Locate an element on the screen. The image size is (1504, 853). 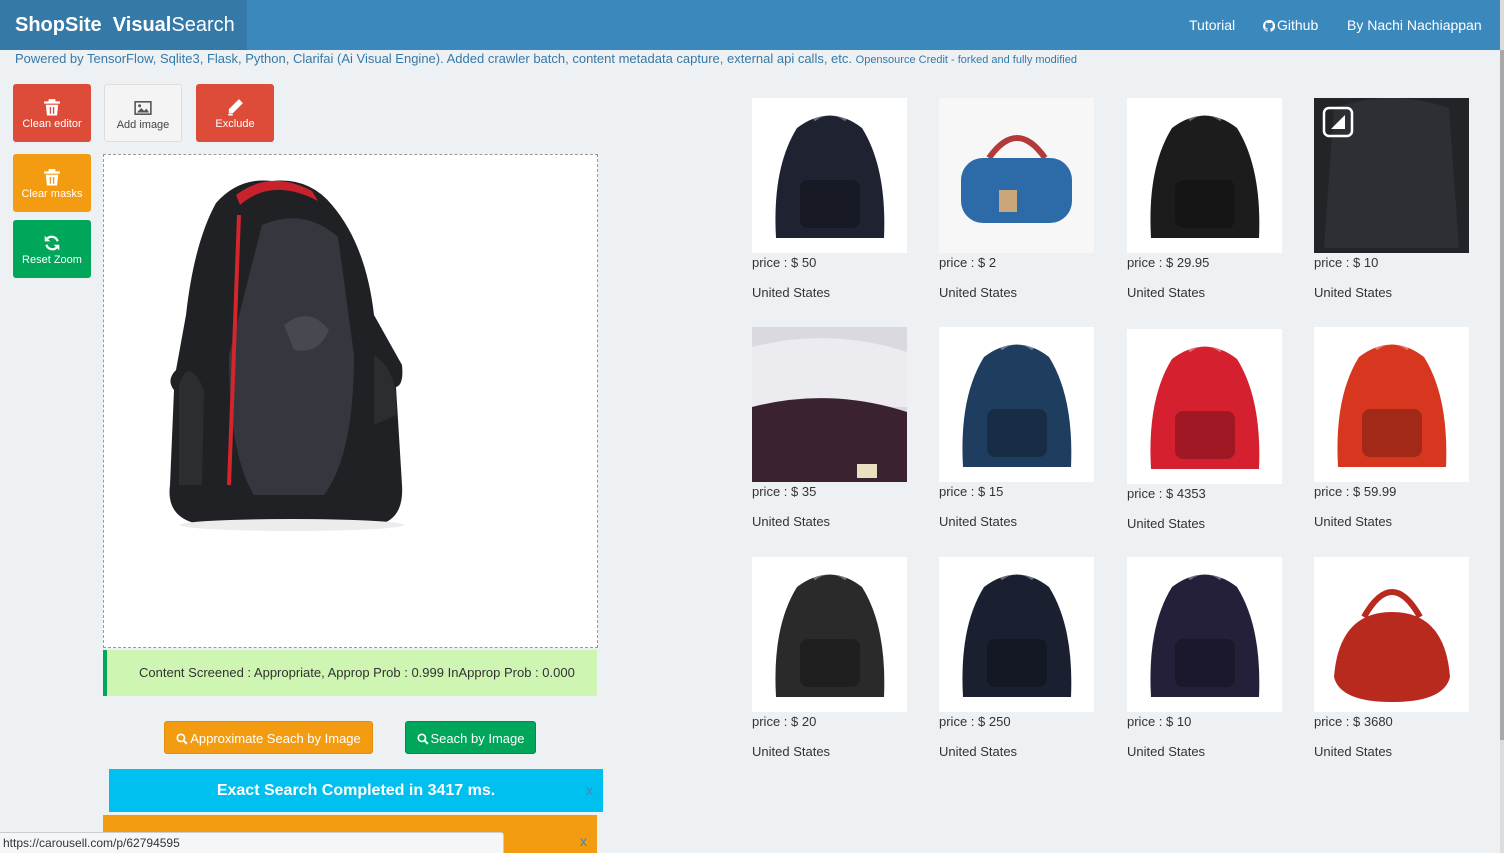
query-backpack-image is located at coordinates (286, 355).